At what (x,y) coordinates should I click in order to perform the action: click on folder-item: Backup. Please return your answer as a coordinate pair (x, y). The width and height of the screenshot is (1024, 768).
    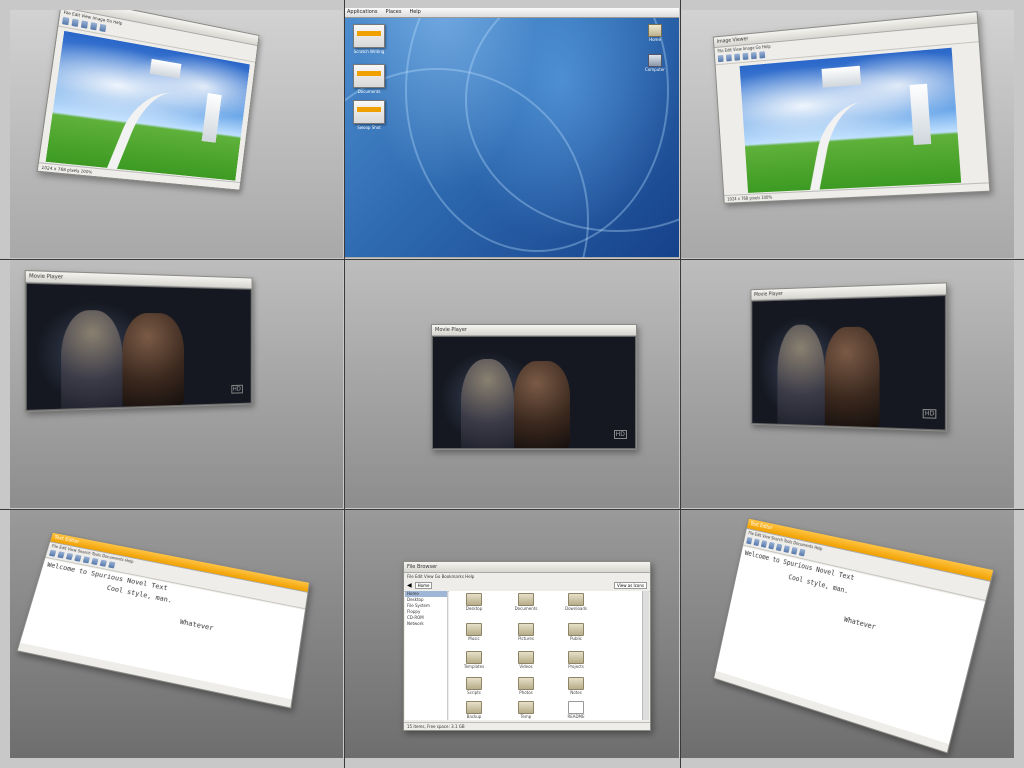
    Looking at the image, I should click on (474, 710).